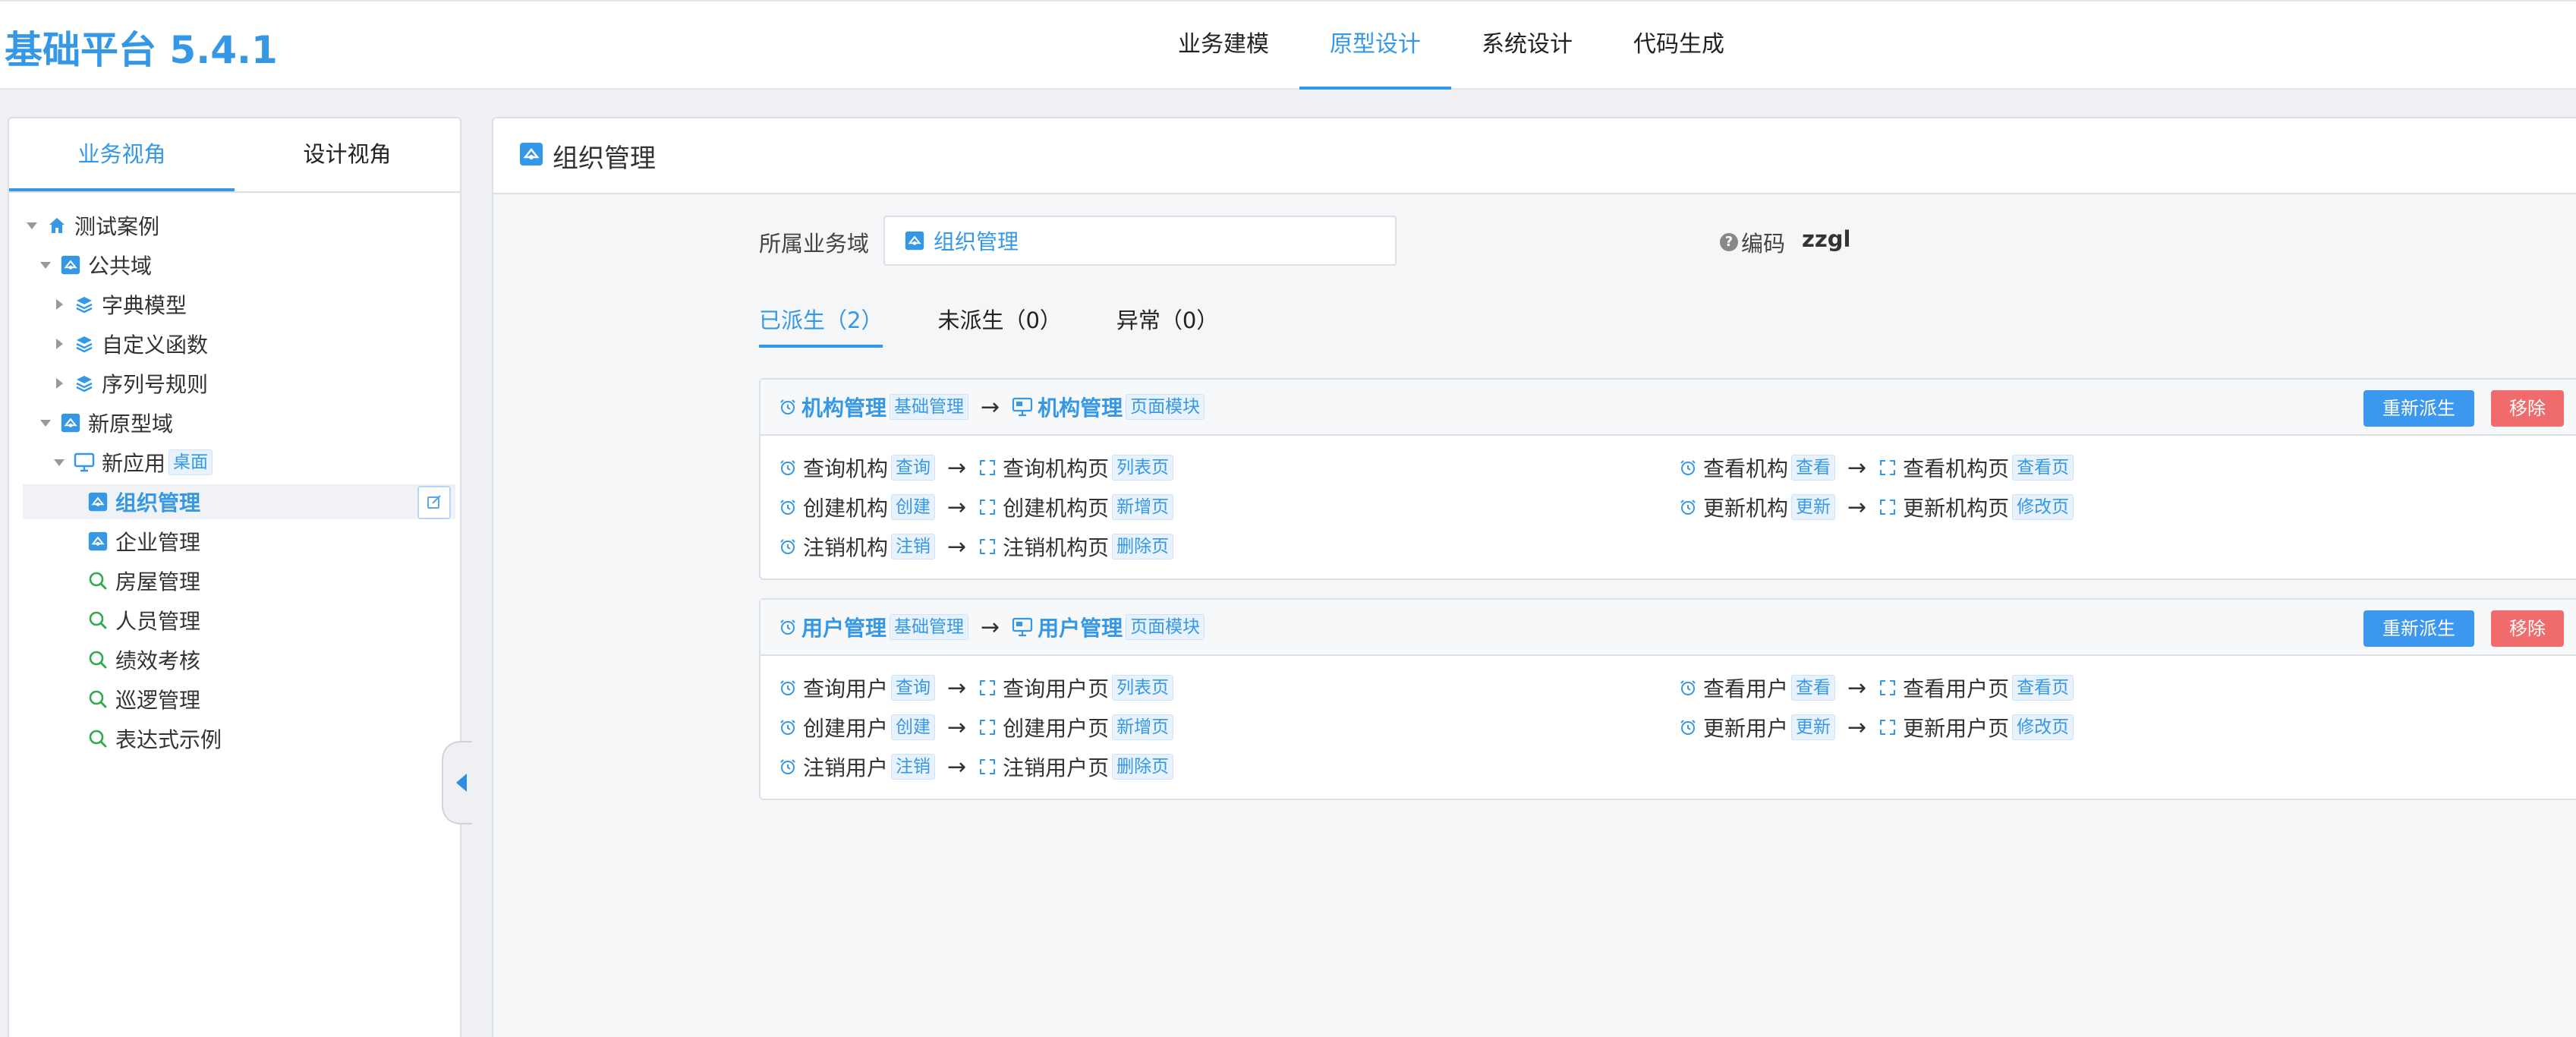 The image size is (2576, 1037). Describe the element at coordinates (239, 462) in the screenshot. I see `tree-item: 新应用 桌面` at that location.